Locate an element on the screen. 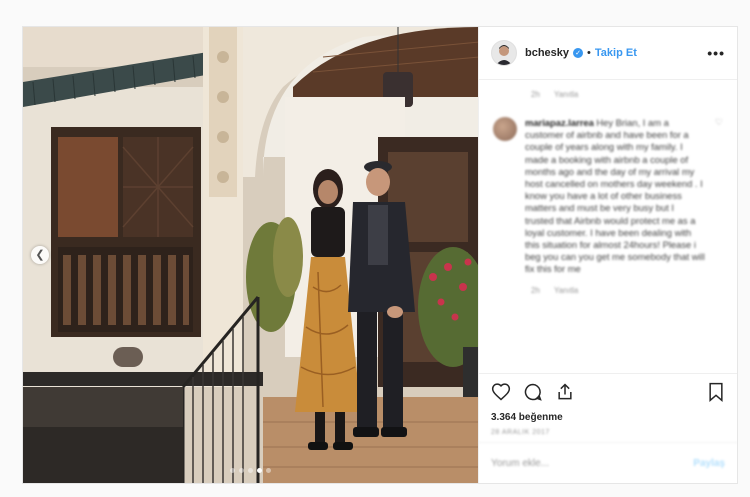 The height and width of the screenshot is (497, 750). heart-icon is located at coordinates (501, 392).